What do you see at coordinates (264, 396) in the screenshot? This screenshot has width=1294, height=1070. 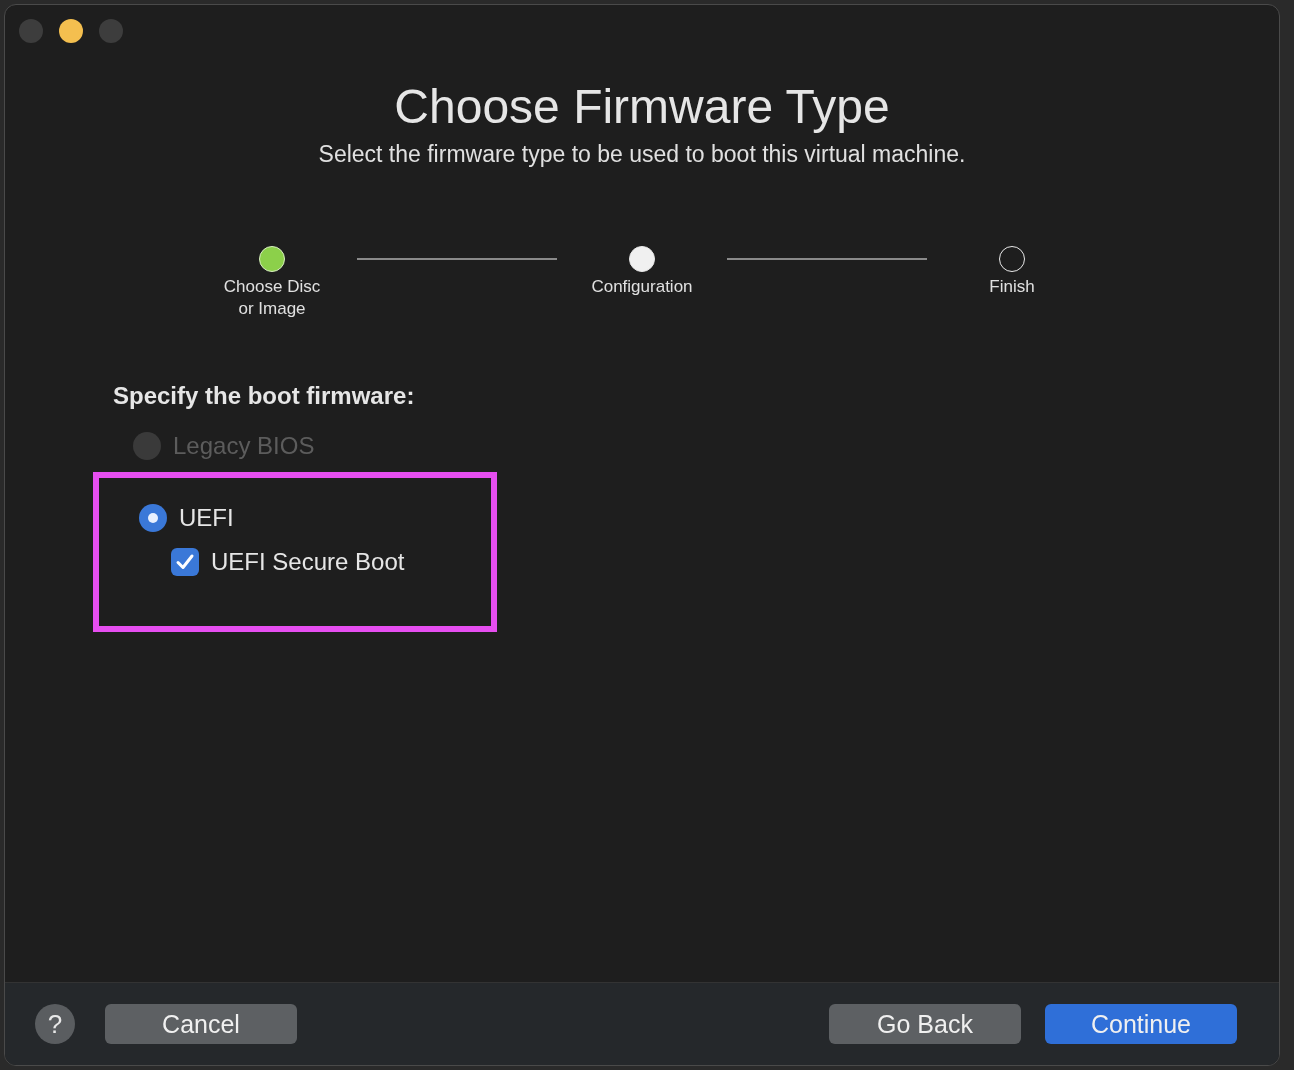 I see `section-label: Specify the boot firmware:` at bounding box center [264, 396].